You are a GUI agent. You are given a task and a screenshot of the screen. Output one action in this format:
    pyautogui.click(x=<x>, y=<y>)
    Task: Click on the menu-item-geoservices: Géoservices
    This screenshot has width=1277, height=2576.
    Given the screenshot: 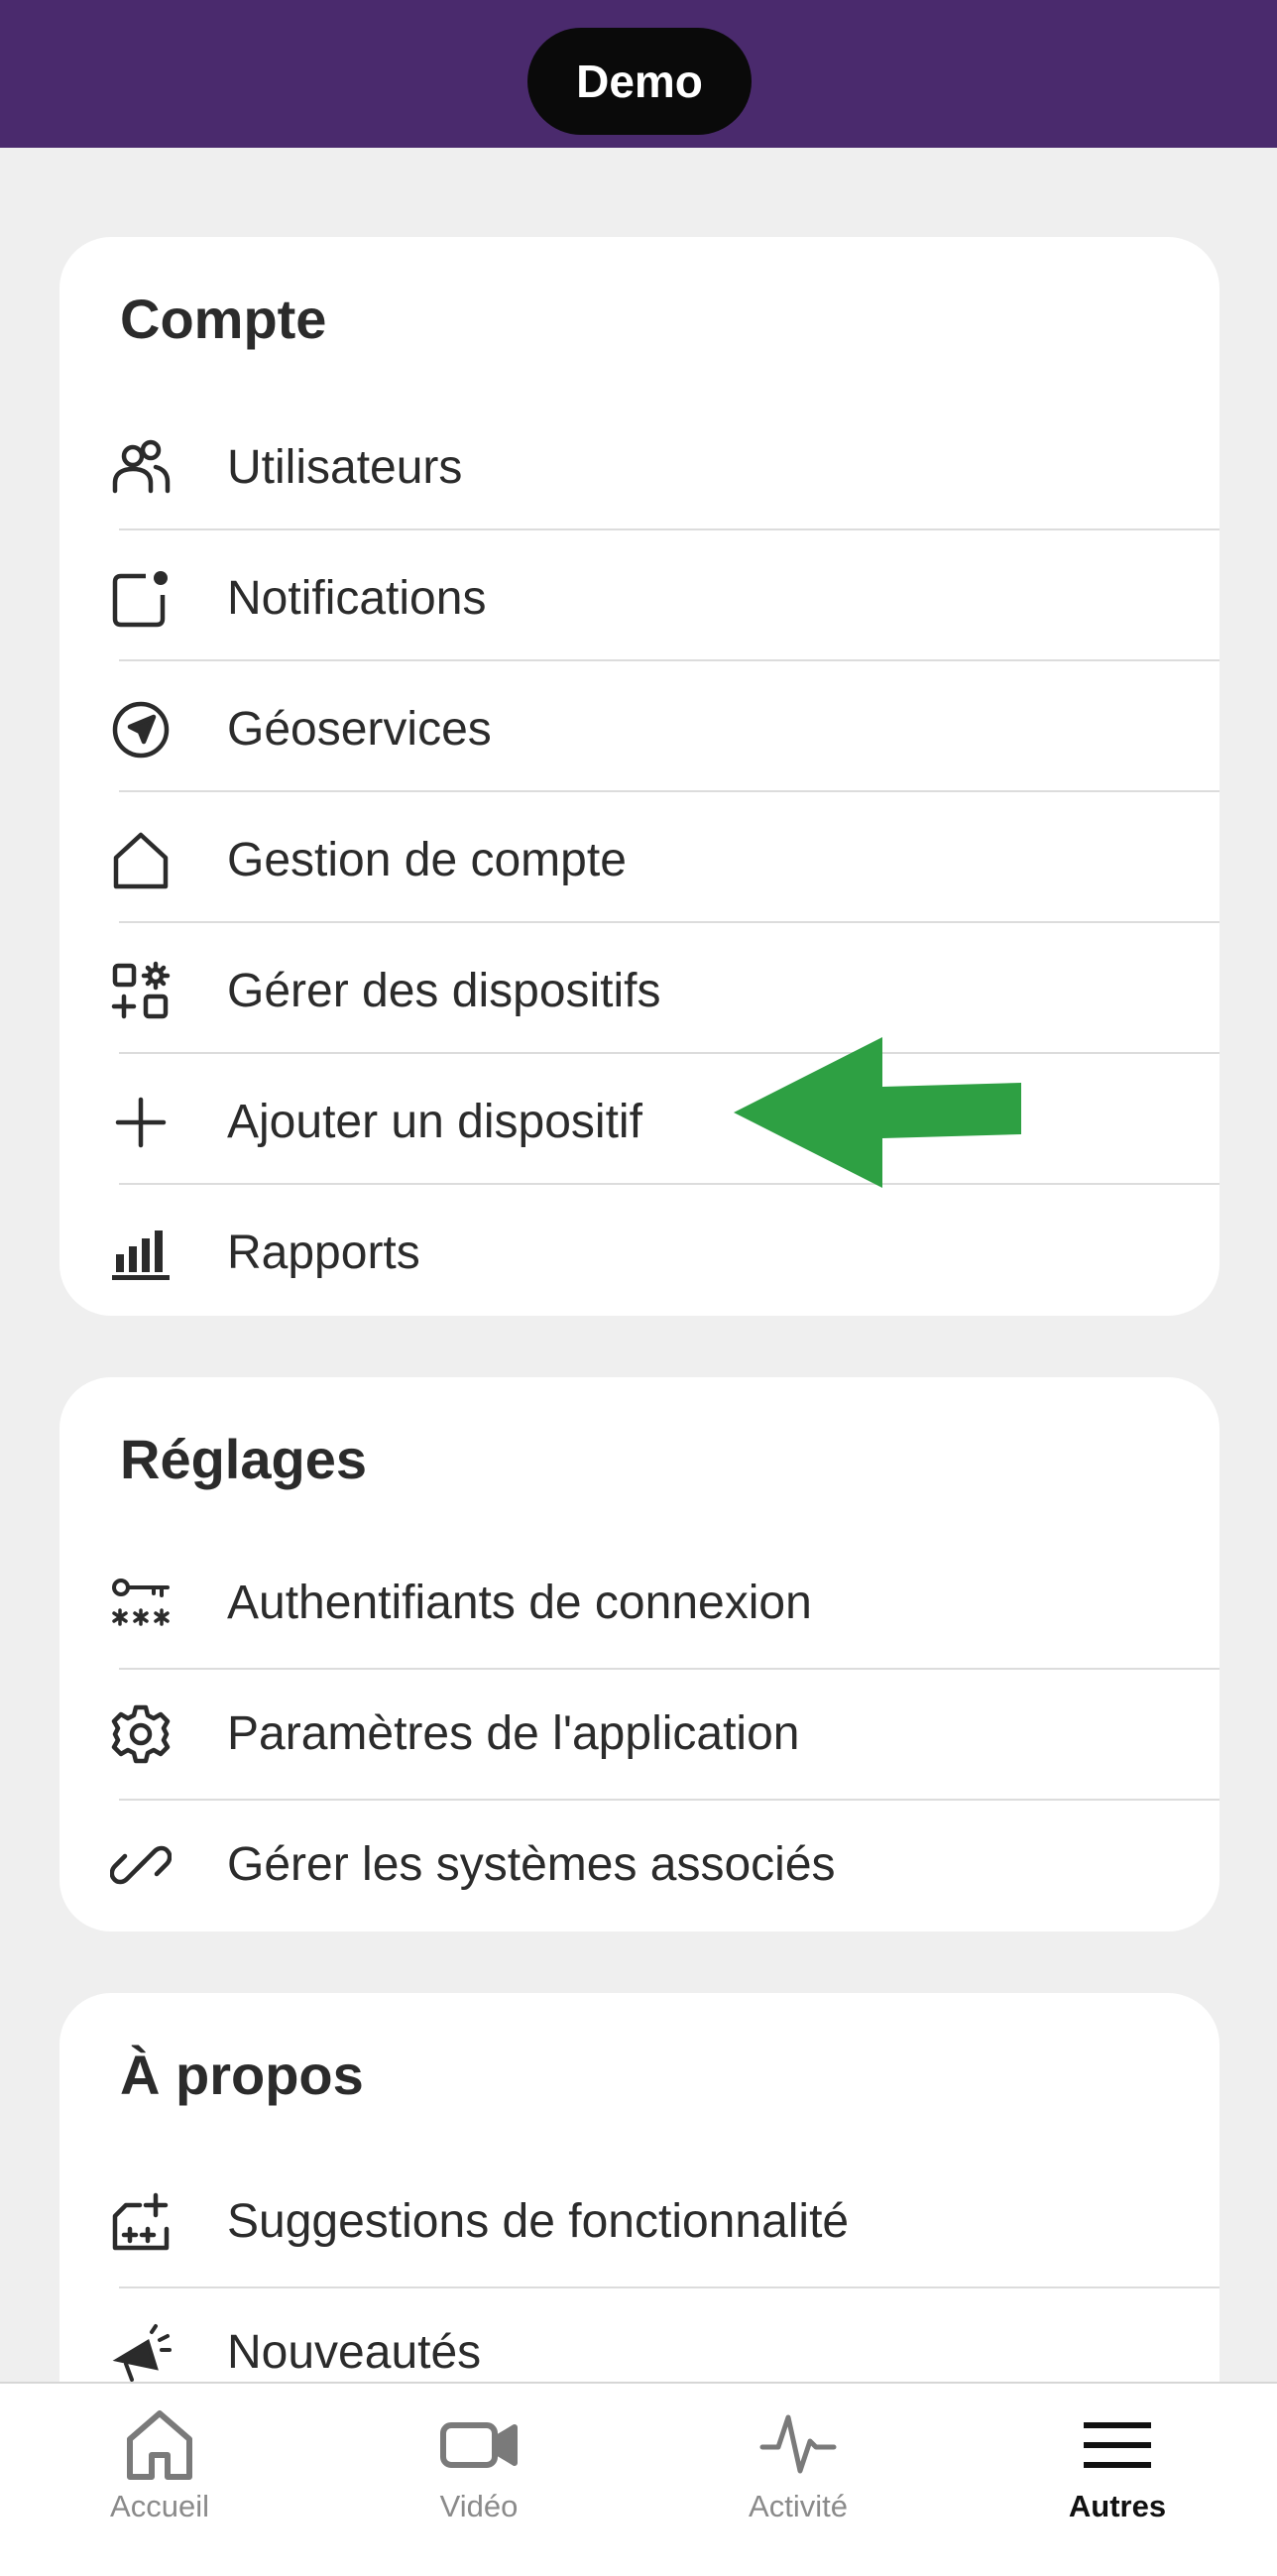 What is the action you would take?
    pyautogui.click(x=639, y=729)
    